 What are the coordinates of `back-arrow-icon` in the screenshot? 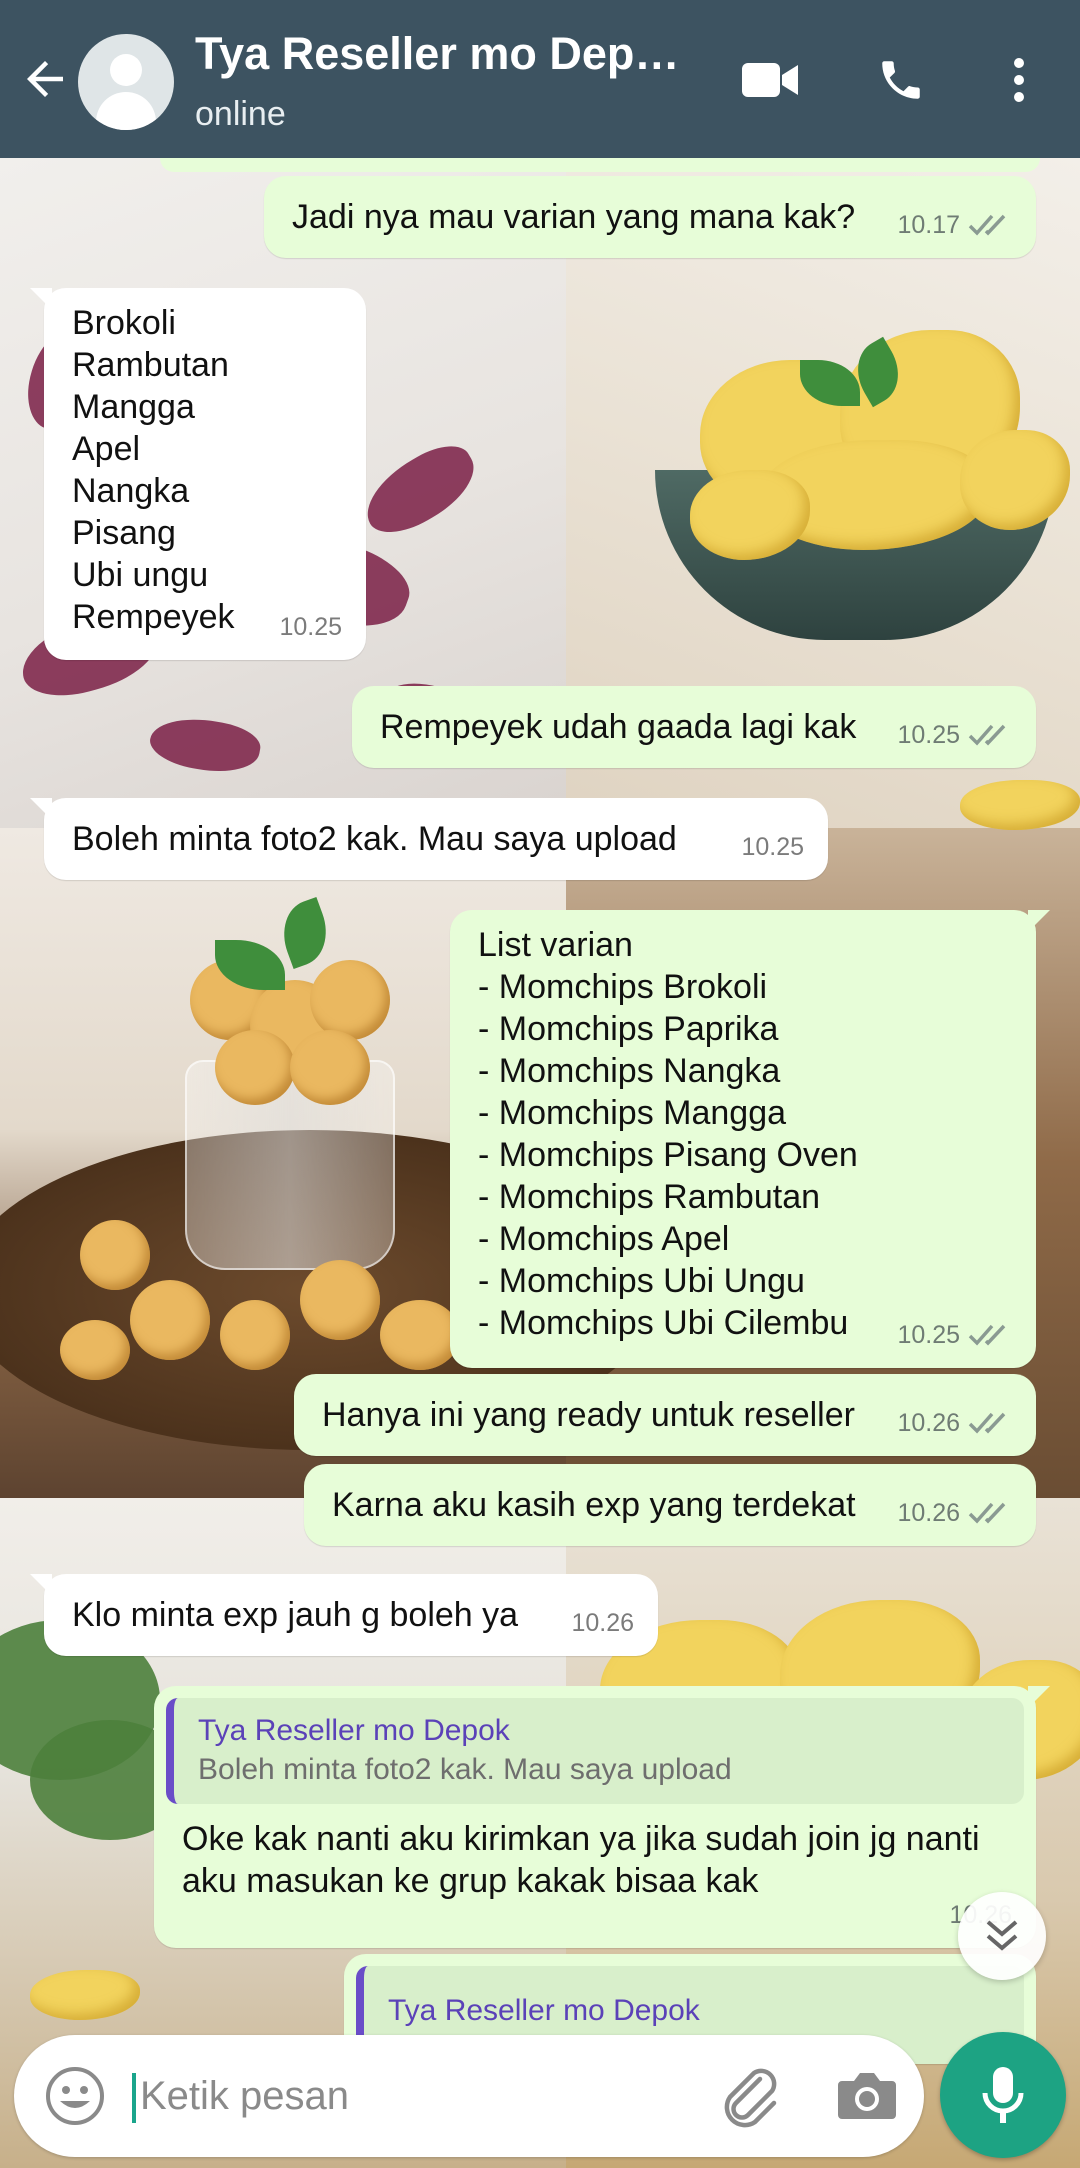 It's located at (45, 79).